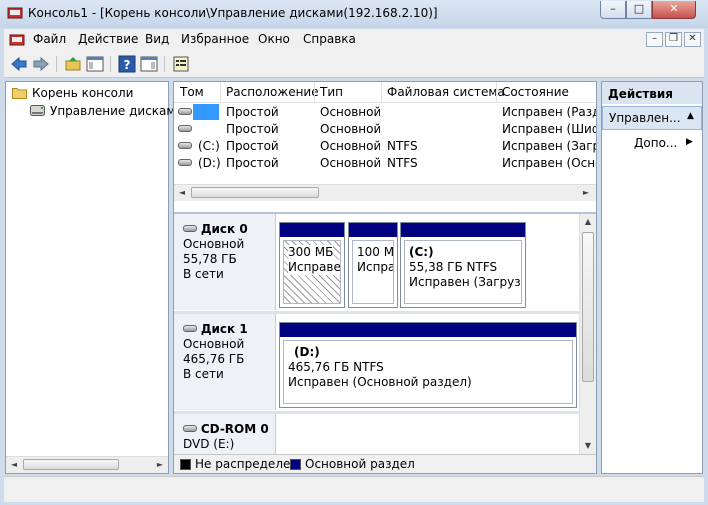  Describe the element at coordinates (214, 359) in the screenshot. I see `disk-size: 465,76 ГБ` at that location.